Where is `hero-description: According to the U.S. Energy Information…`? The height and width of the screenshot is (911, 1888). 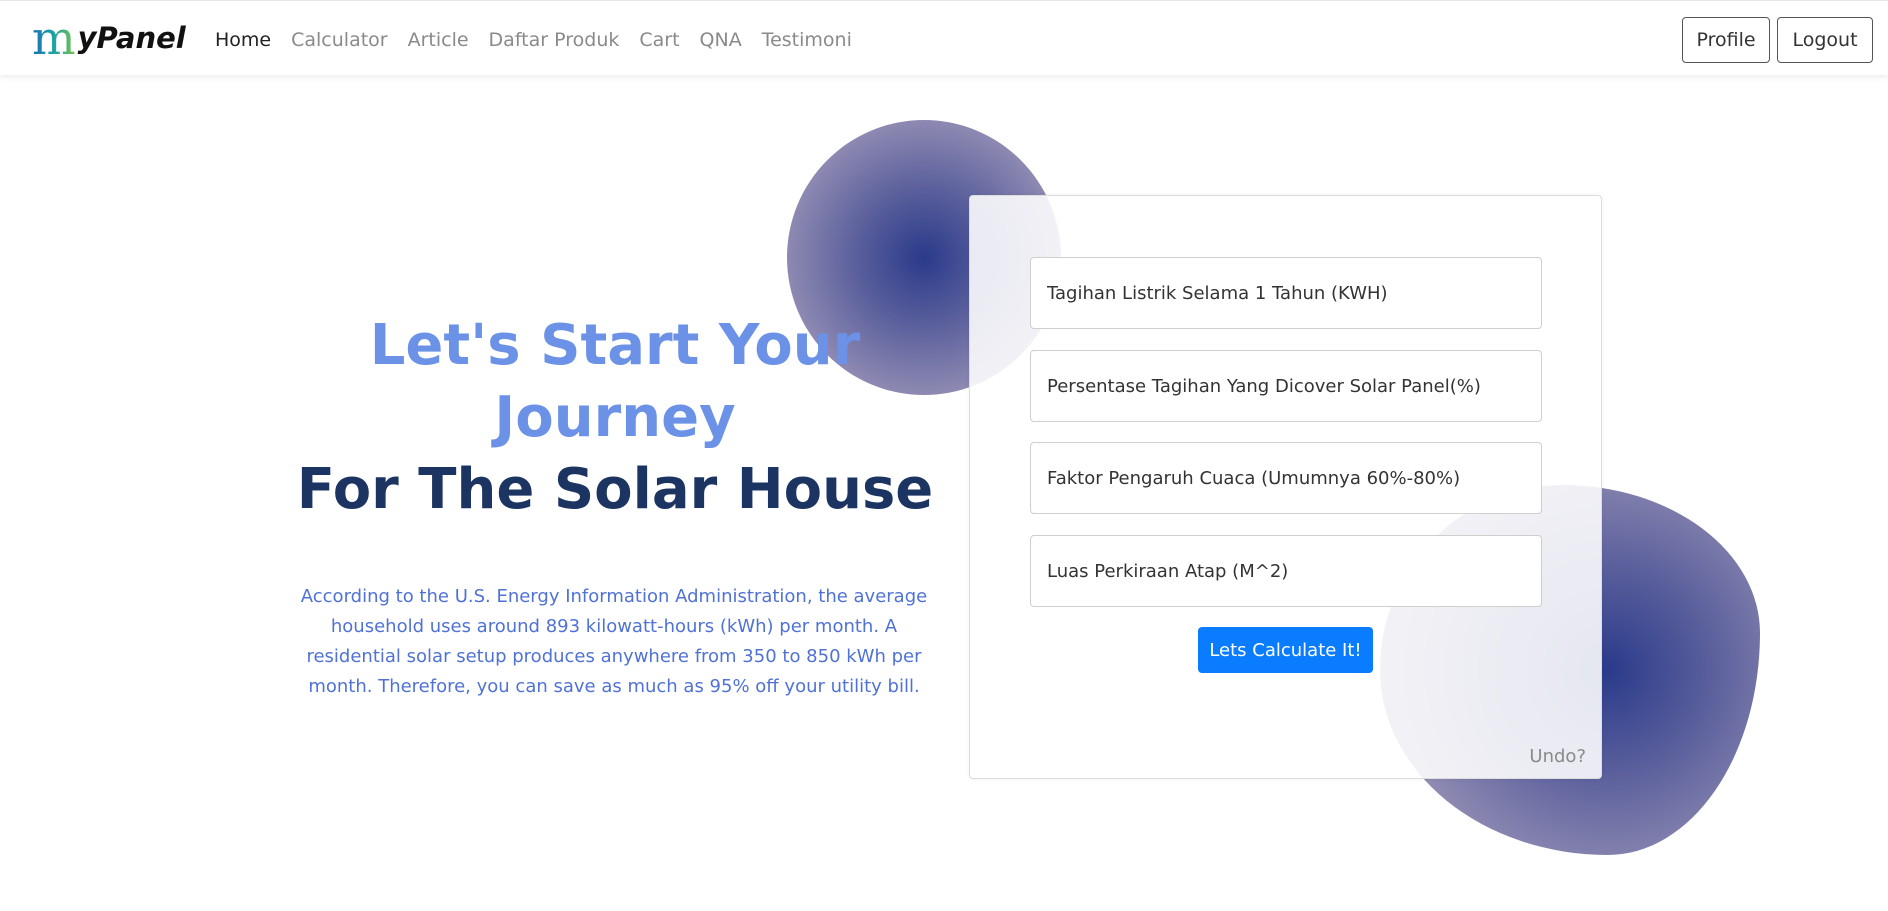
hero-description: According to the U.S. Energy Information… is located at coordinates (614, 641).